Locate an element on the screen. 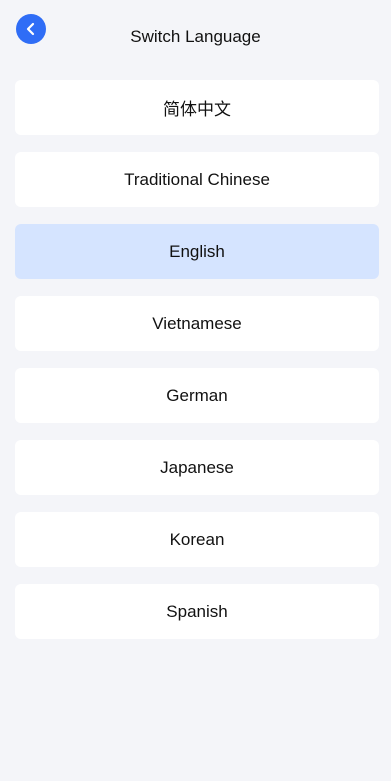 This screenshot has width=391, height=781. language-label: Vietnamese is located at coordinates (197, 323).